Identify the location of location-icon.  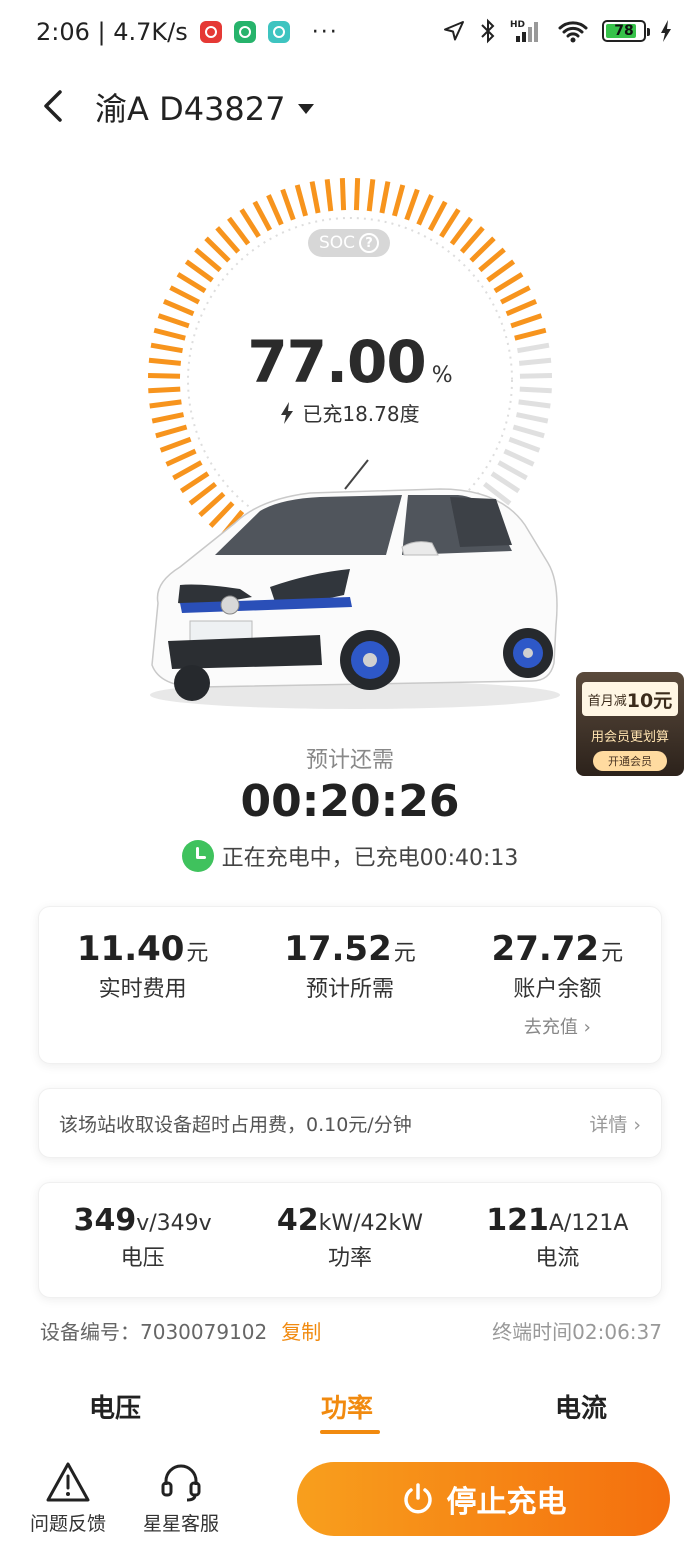
(454, 31).